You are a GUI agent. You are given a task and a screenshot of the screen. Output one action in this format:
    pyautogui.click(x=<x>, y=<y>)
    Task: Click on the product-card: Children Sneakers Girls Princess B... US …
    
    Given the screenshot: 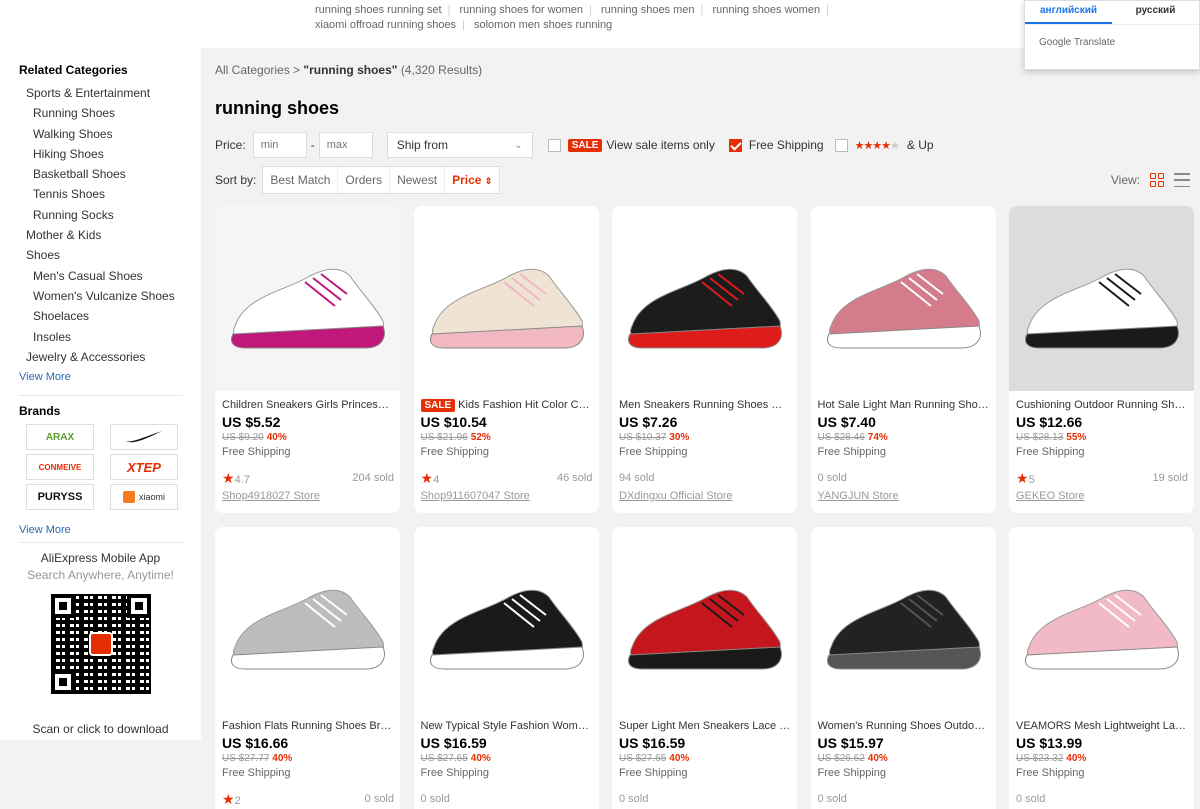 What is the action you would take?
    pyautogui.click(x=307, y=359)
    